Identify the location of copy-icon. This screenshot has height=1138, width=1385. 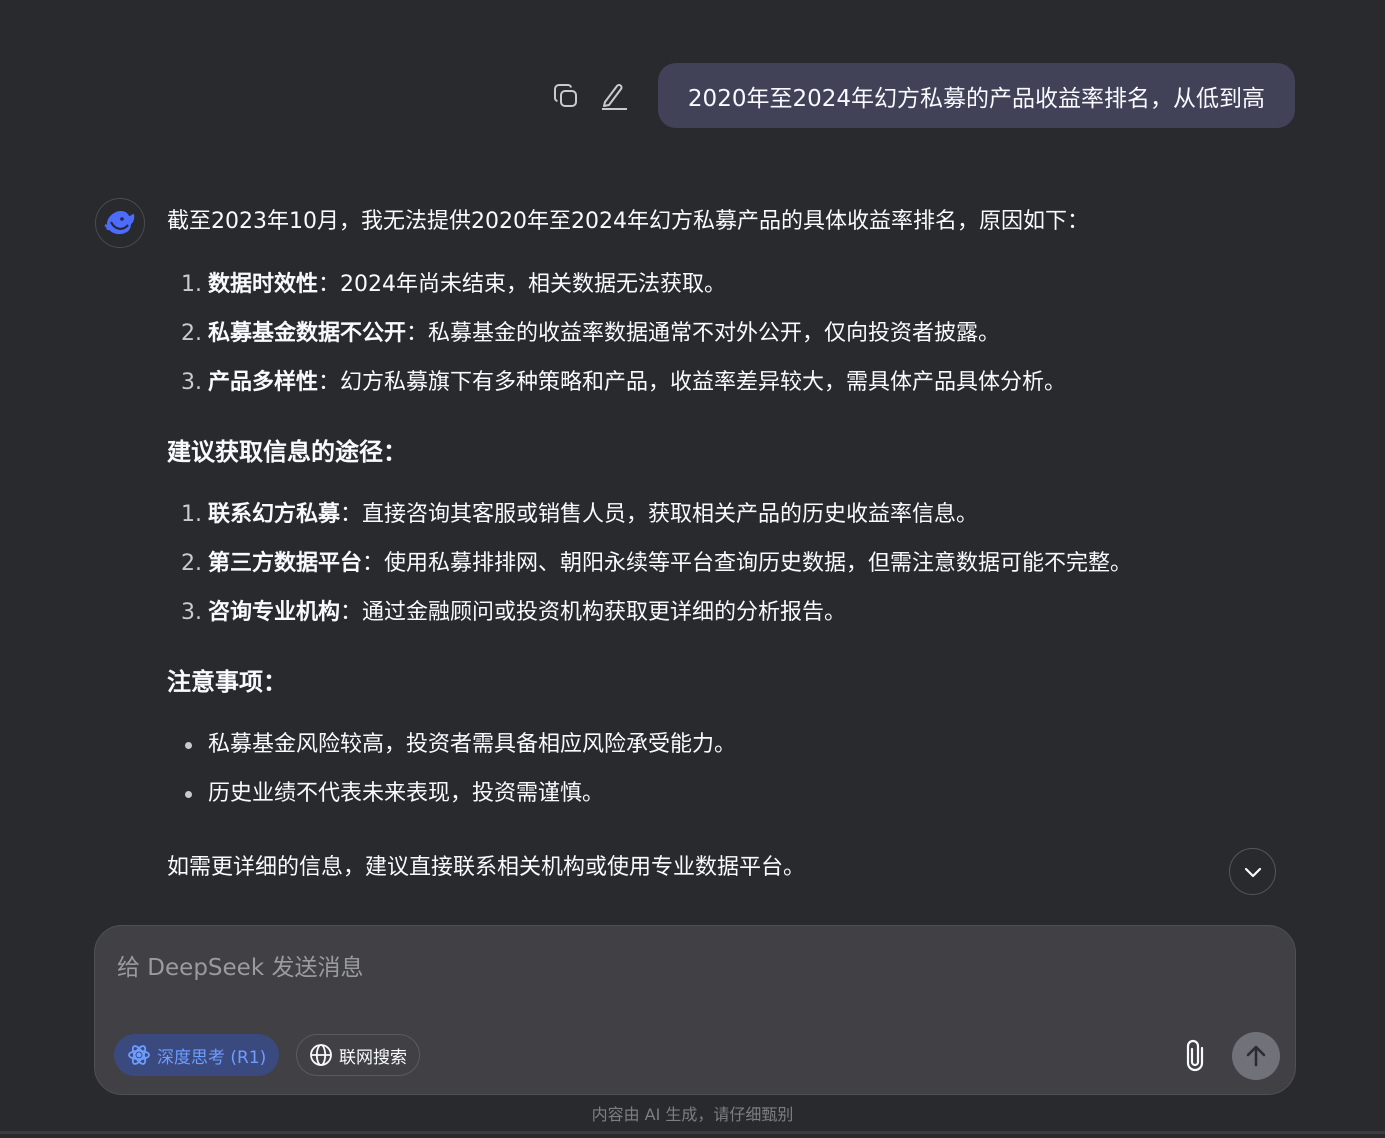
(566, 96).